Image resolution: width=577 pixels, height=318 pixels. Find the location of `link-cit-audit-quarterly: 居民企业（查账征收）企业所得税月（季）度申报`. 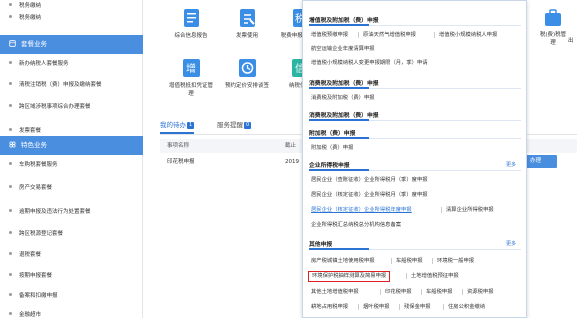

link-cit-audit-quarterly: 居民企业（查账征收）企业所得税月（季）度申报 is located at coordinates (369, 180).